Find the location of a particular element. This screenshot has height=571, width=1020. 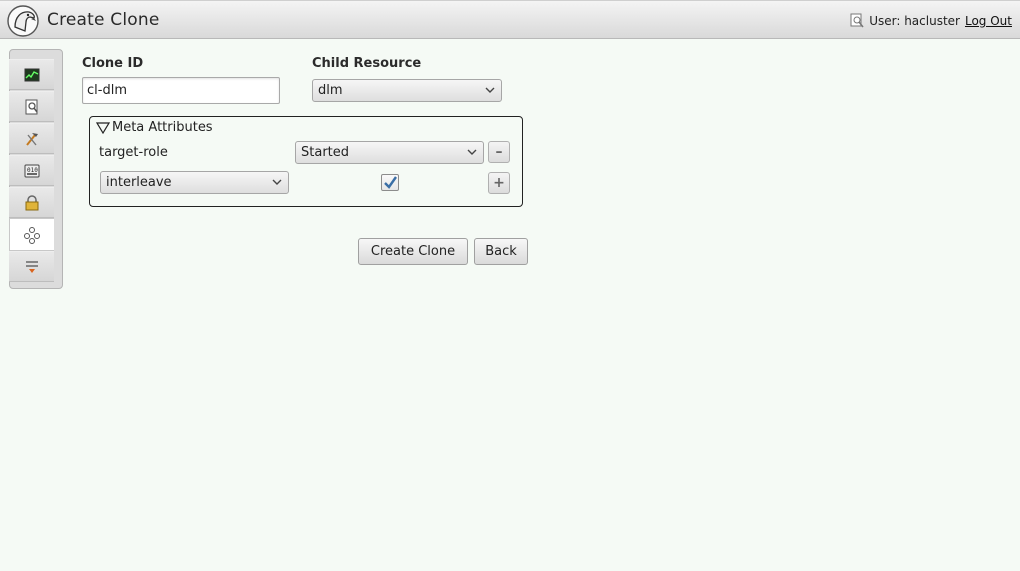

target-role-select: Started is located at coordinates (389, 152).